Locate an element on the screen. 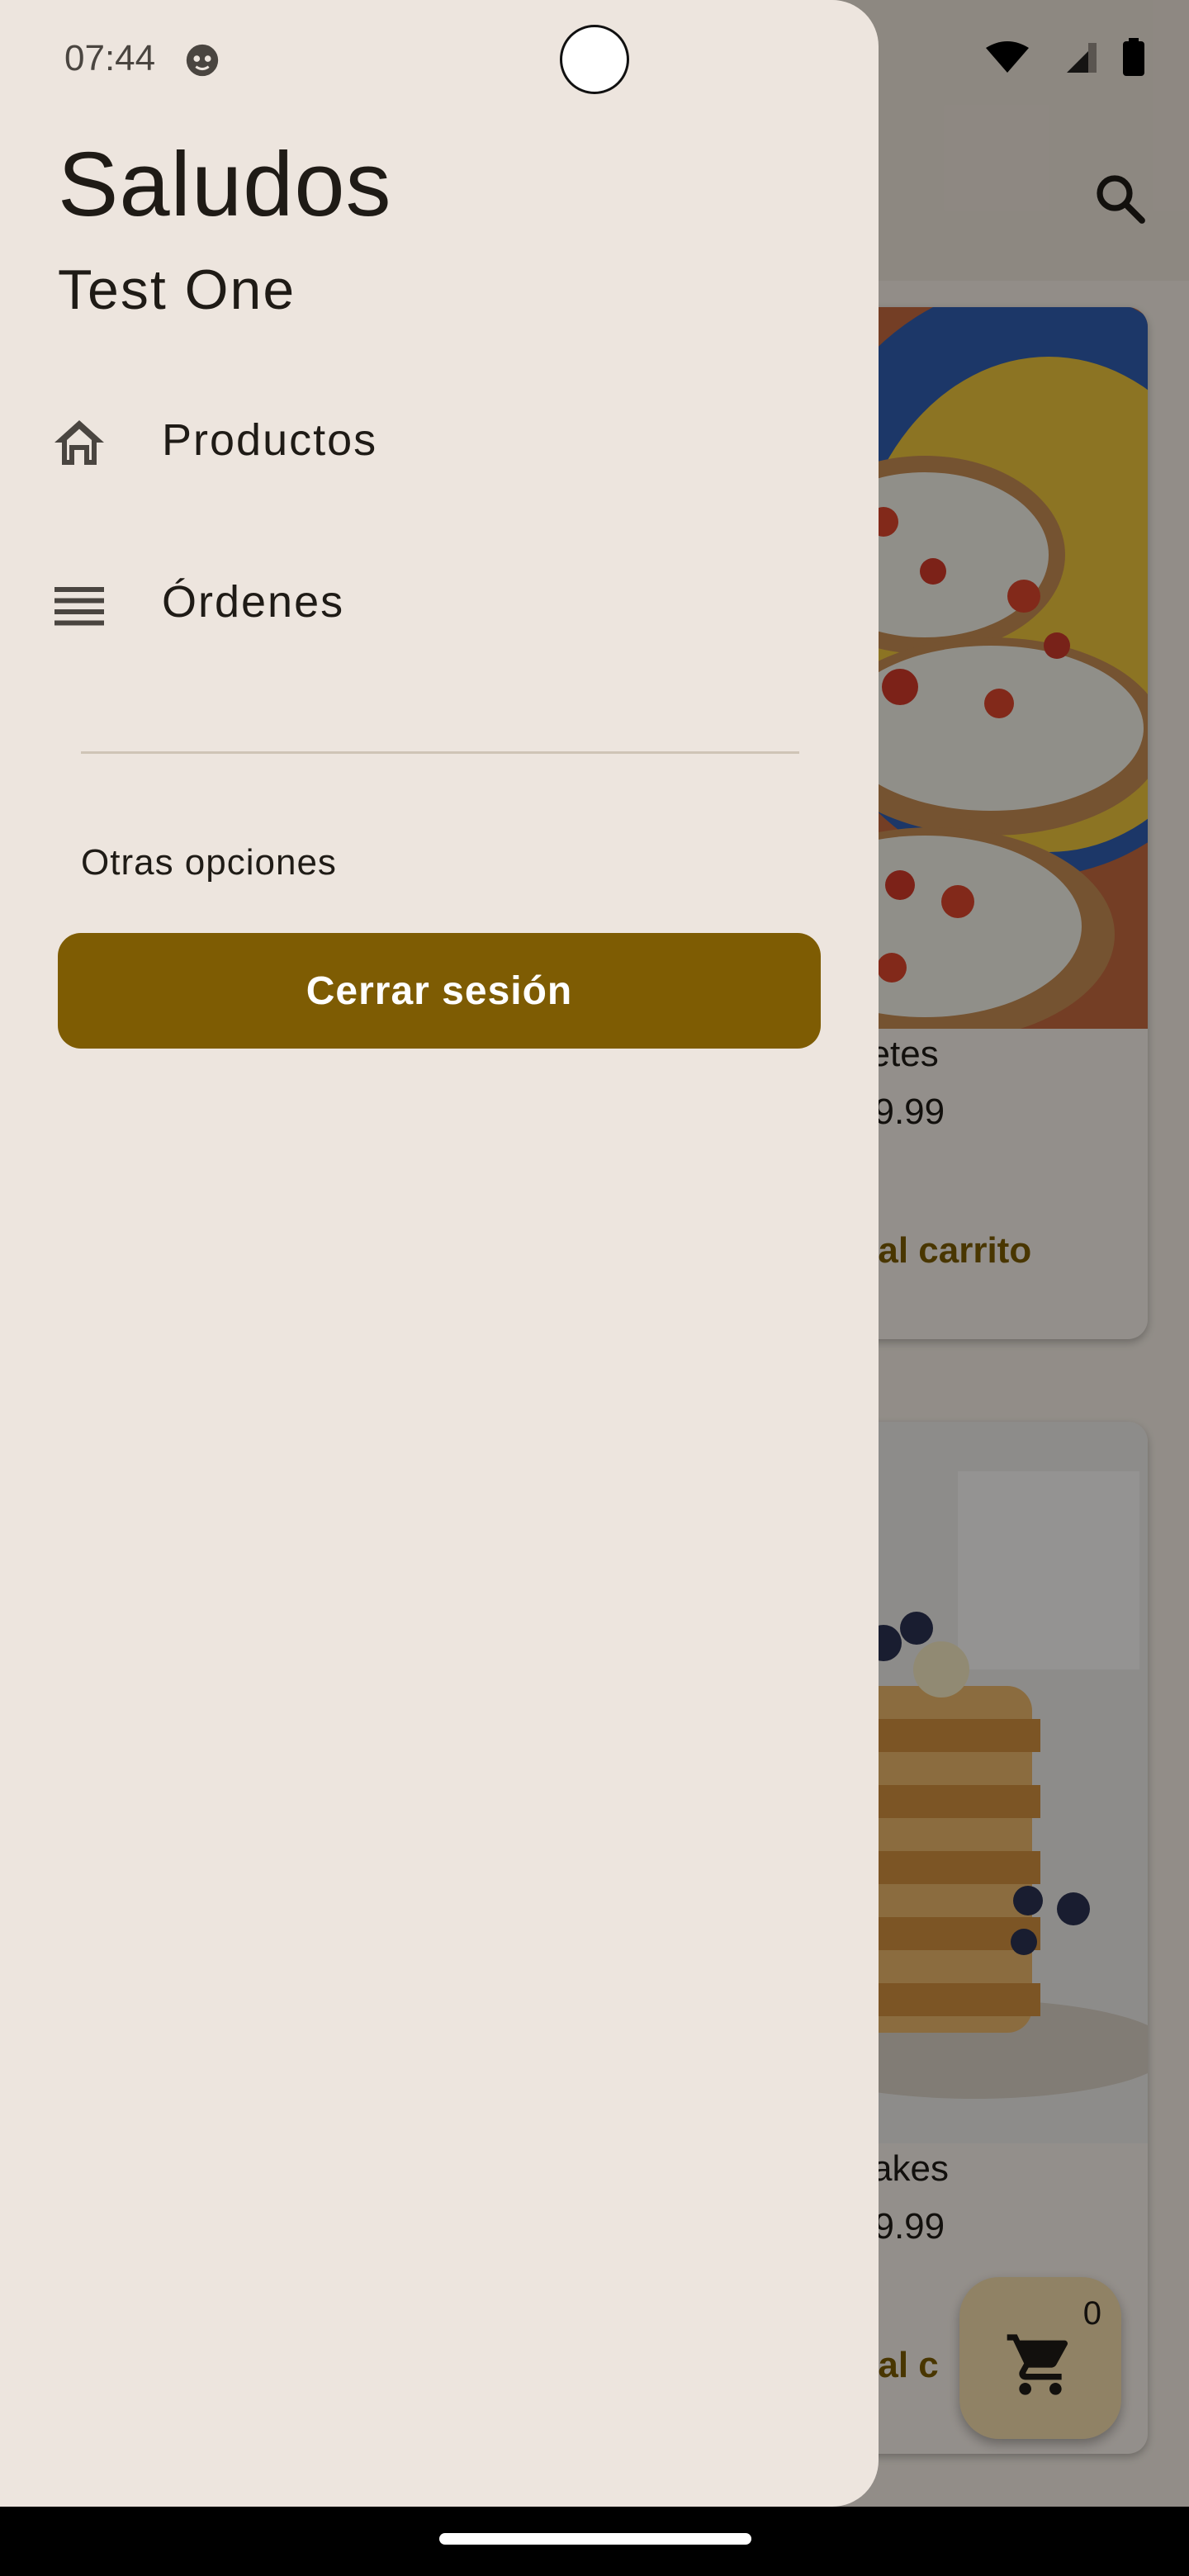 This screenshot has height=2576, width=1189. logout-button: Cerrar sesión is located at coordinates (439, 991).